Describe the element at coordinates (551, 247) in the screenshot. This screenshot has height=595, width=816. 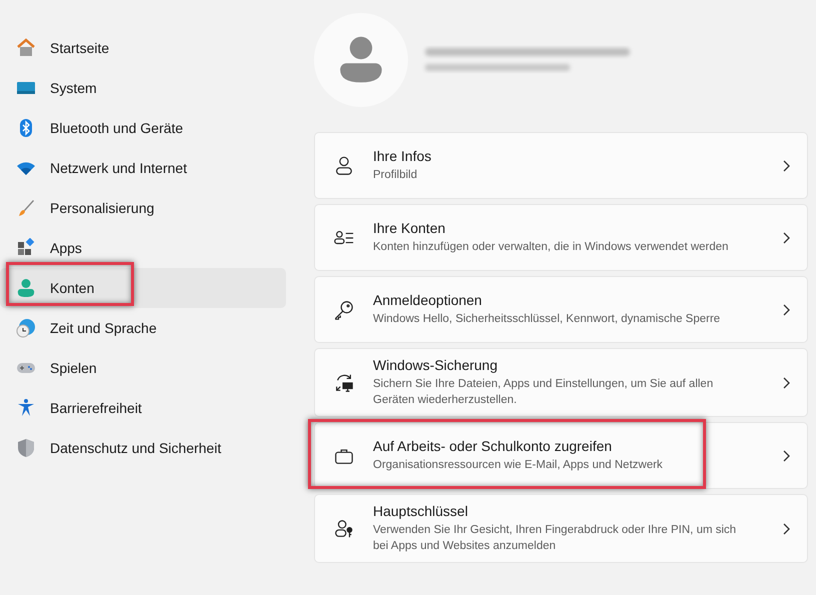
I see `setting-description: Konten hinzufügen oder verwalten, die in Windows verwendet werden` at that location.